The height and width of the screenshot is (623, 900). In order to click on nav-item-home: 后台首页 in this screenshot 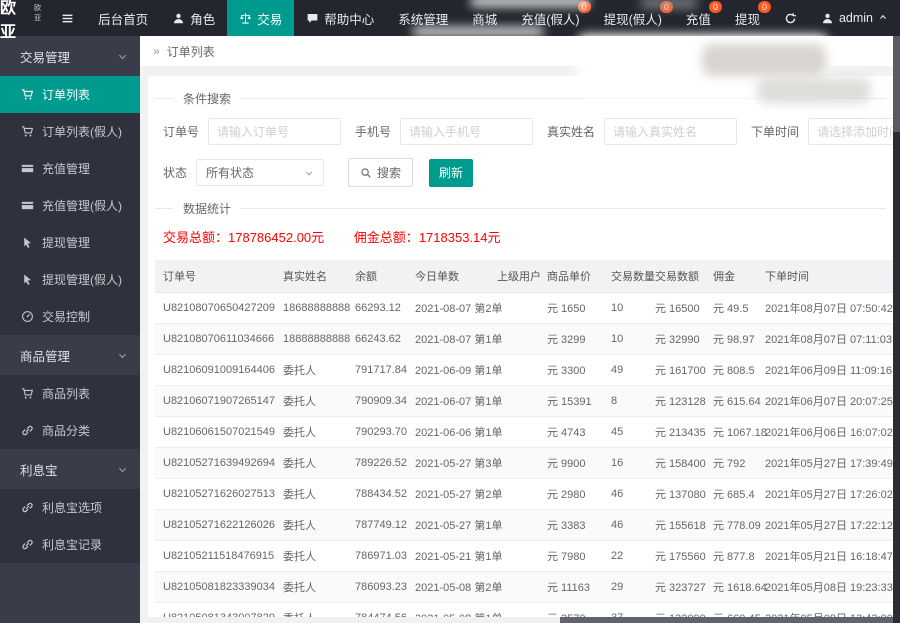, I will do `click(123, 18)`.